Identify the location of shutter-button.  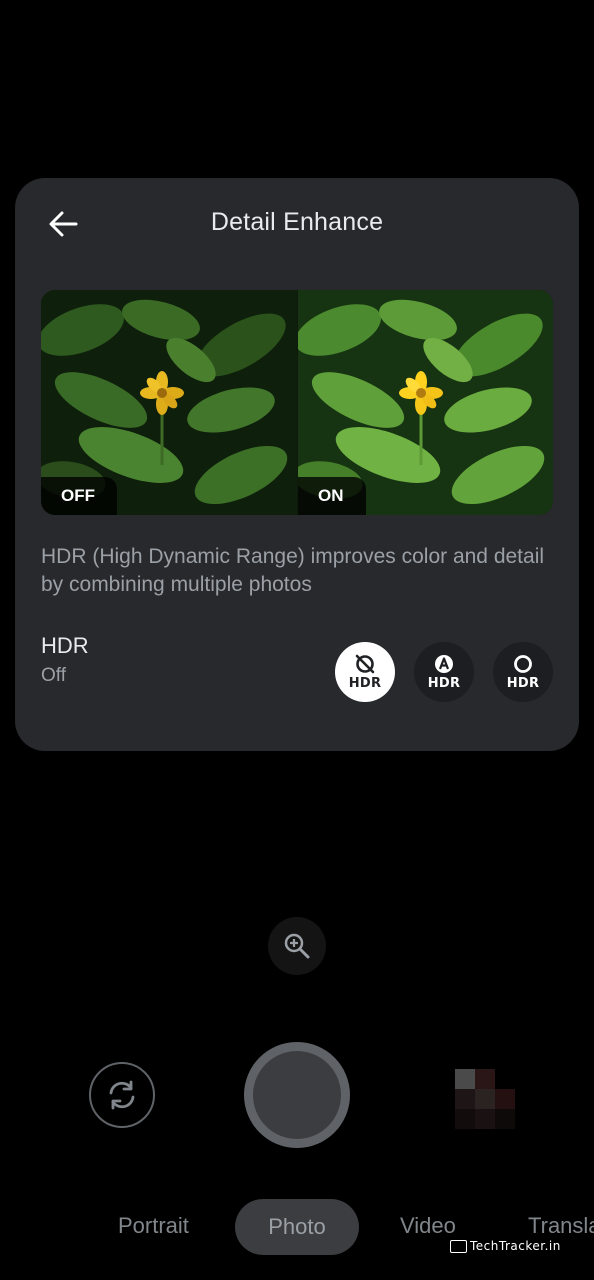
(297, 1095).